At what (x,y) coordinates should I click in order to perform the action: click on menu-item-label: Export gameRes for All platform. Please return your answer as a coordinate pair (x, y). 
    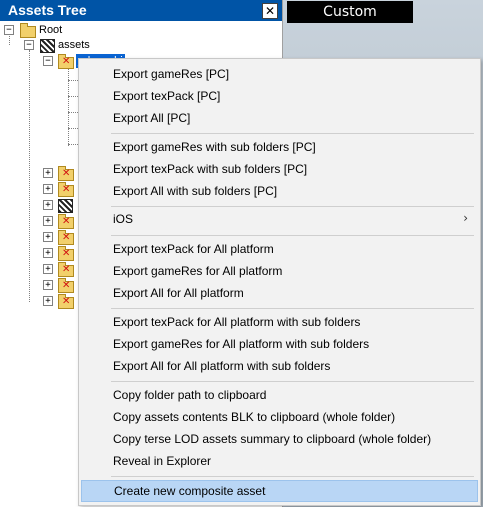
    Looking at the image, I should click on (198, 271).